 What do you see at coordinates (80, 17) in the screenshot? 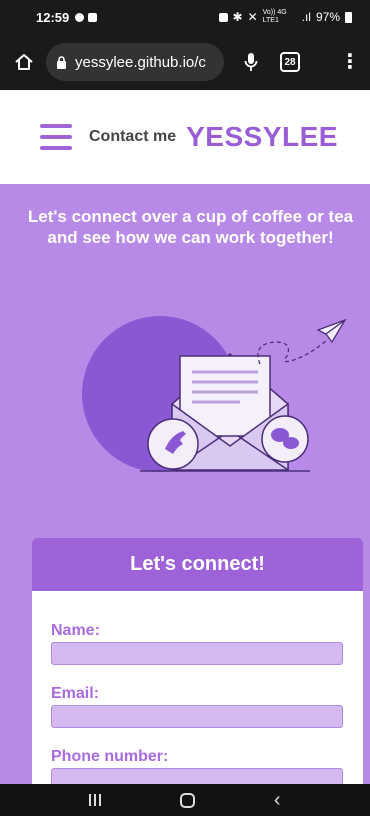
I see `messenger-icon` at bounding box center [80, 17].